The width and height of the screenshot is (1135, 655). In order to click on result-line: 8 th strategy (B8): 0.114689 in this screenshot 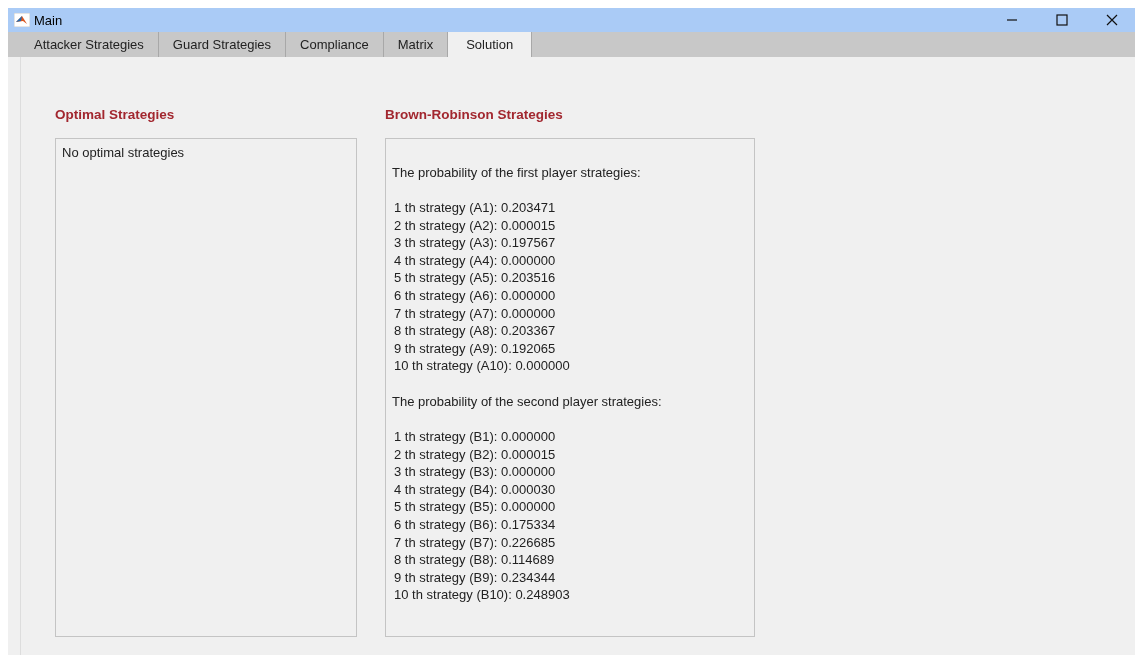, I will do `click(474, 560)`.